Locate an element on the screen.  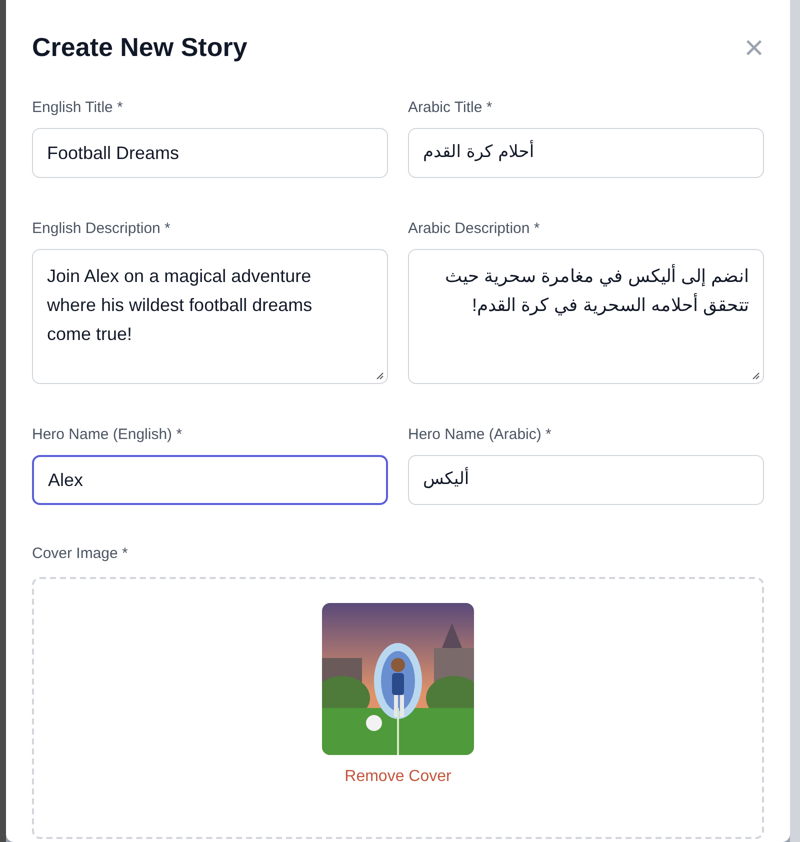
remove-cover-link: Remove Cover is located at coordinates (398, 777).